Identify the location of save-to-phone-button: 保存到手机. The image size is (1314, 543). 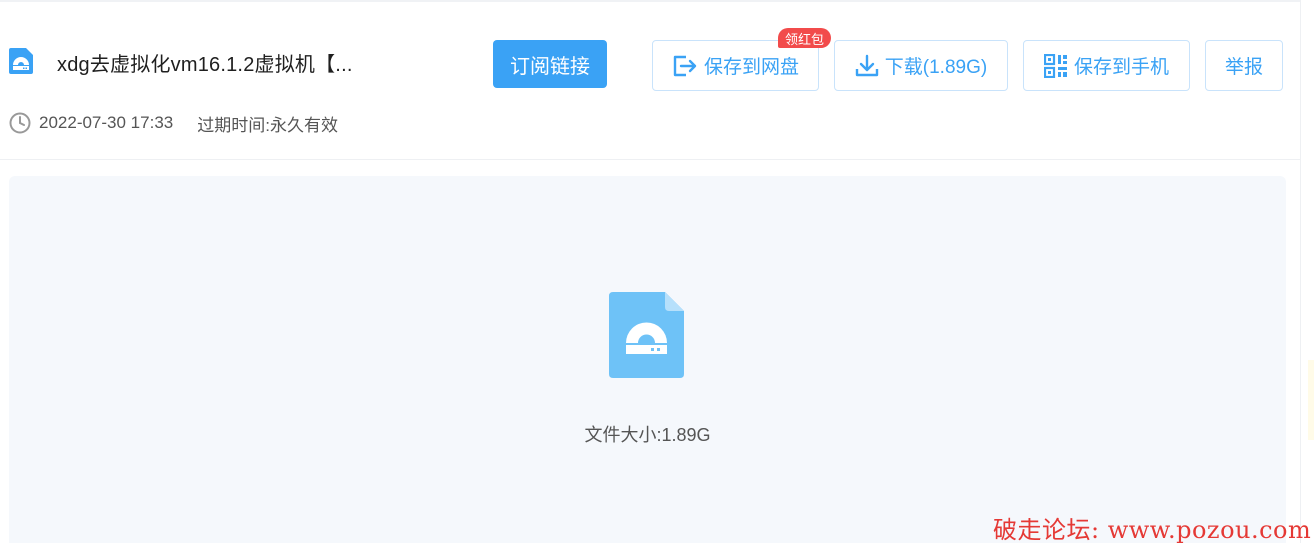
(1106, 65).